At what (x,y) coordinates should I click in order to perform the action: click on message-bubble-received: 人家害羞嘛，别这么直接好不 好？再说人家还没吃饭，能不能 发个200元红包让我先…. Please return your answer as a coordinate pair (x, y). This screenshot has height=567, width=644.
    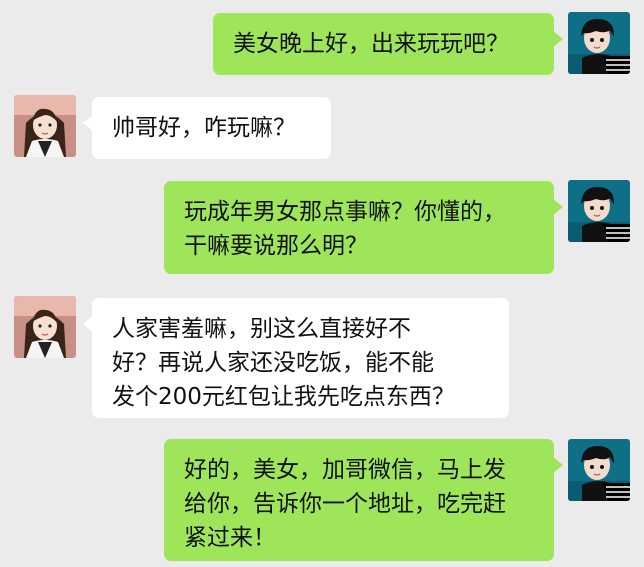
    Looking at the image, I should click on (296, 358).